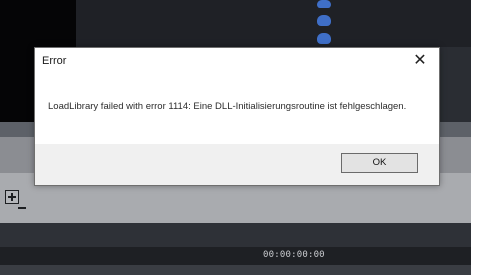  I want to click on media-pool-panel, so click(273, 23).